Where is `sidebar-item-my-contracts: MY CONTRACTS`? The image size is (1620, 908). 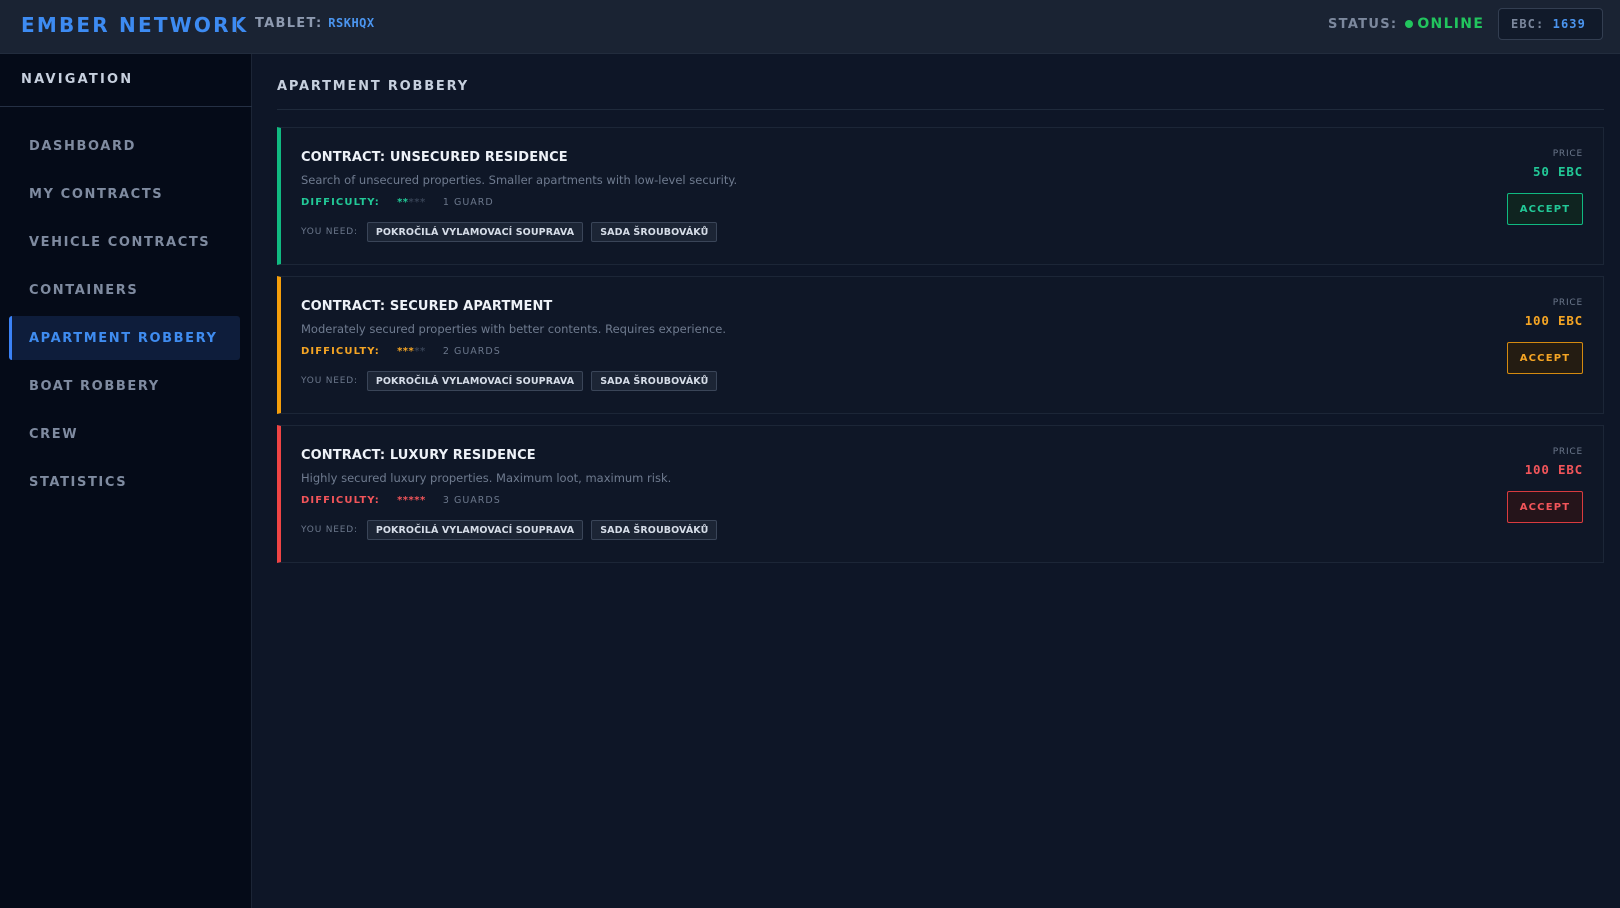
sidebar-item-my-contracts: MY CONTRACTS is located at coordinates (124, 194).